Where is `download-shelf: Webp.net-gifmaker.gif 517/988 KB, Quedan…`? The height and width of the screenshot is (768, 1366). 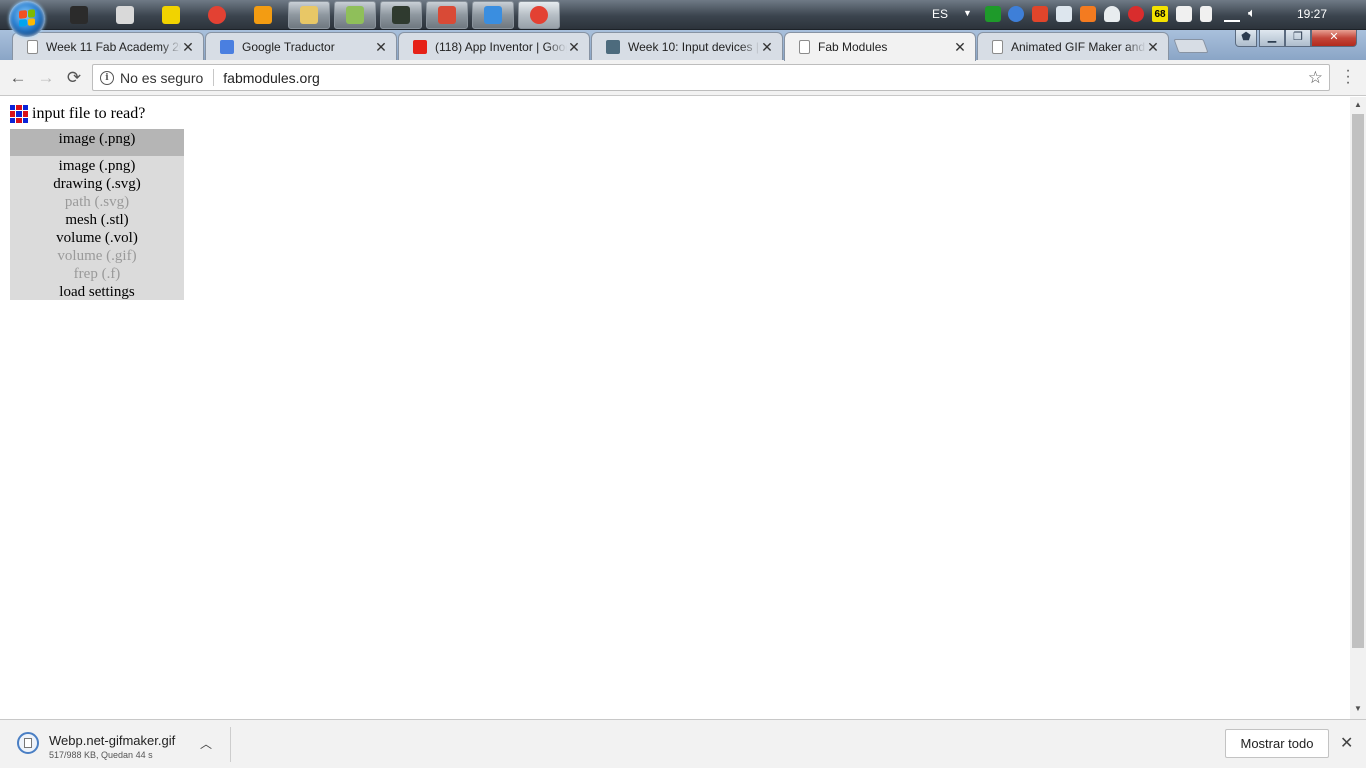
download-shelf: Webp.net-gifmaker.gif 517/988 KB, Quedan… is located at coordinates (683, 743).